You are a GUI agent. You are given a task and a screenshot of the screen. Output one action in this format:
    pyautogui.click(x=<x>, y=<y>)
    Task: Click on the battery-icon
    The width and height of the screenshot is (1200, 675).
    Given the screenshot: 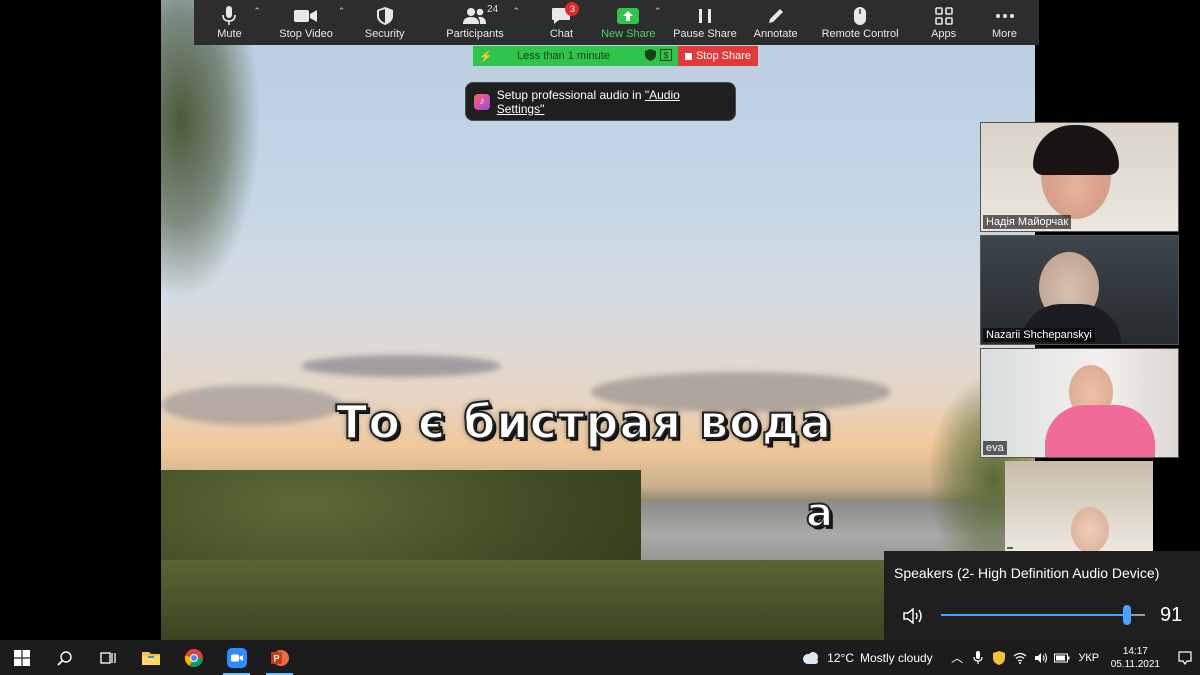 What is the action you would take?
    pyautogui.click(x=1062, y=657)
    